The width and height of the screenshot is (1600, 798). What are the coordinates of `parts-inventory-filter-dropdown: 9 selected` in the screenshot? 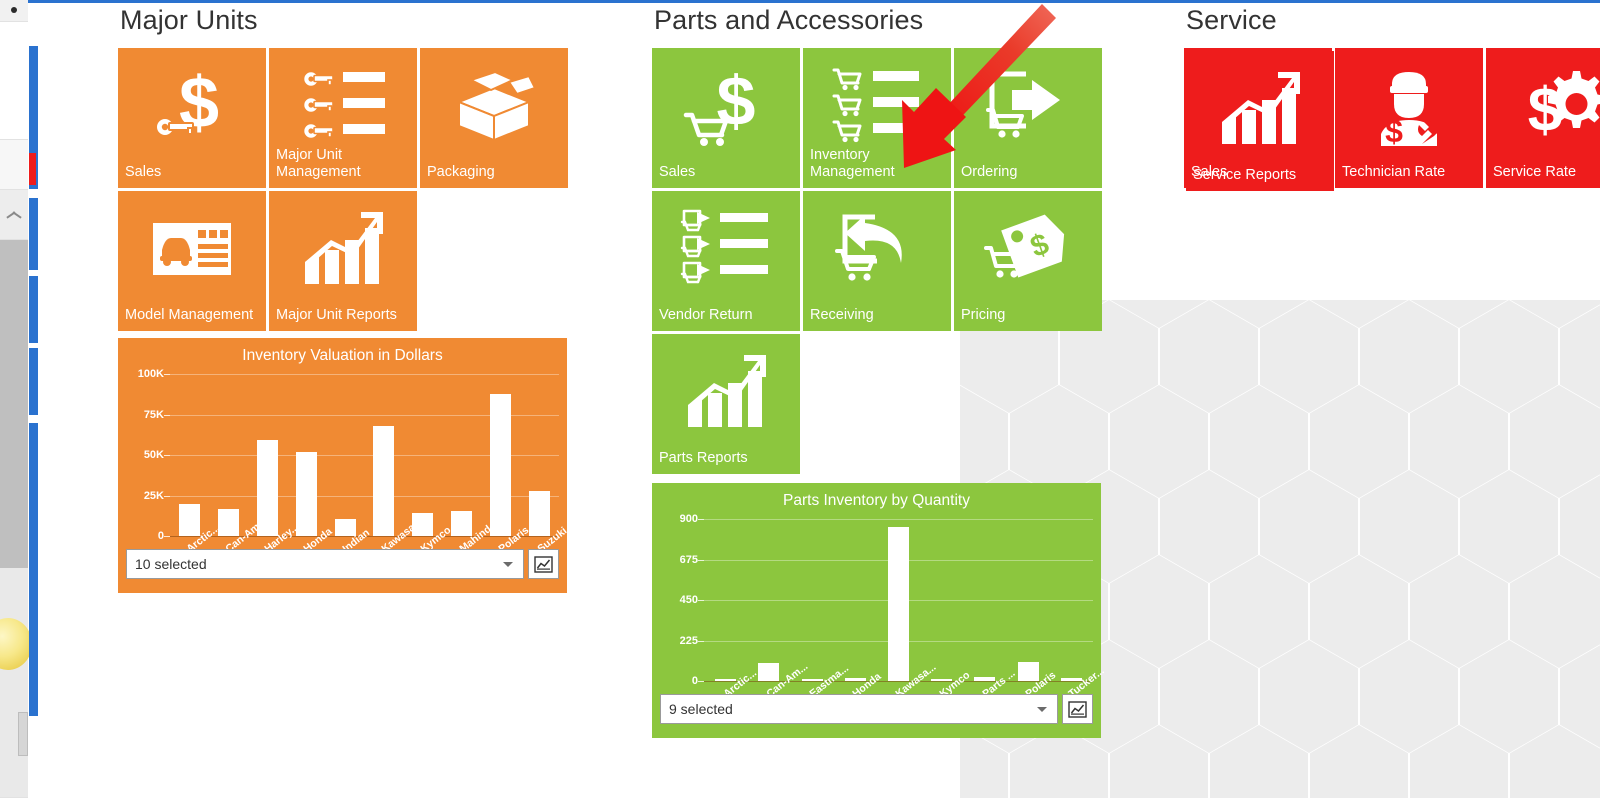 It's located at (859, 709).